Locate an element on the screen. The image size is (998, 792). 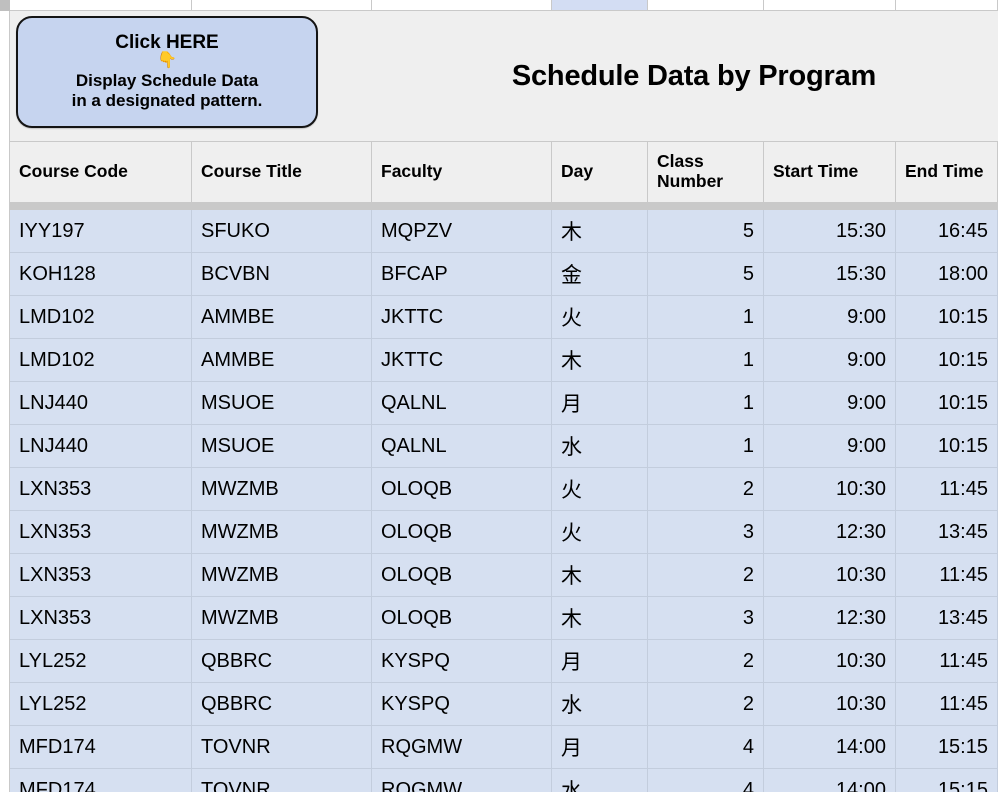
cell-course_title: BCVBN is located at coordinates (282, 274).